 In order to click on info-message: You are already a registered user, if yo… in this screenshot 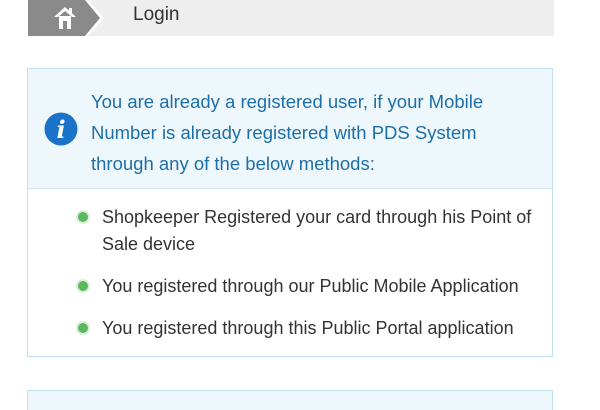, I will do `click(287, 132)`.